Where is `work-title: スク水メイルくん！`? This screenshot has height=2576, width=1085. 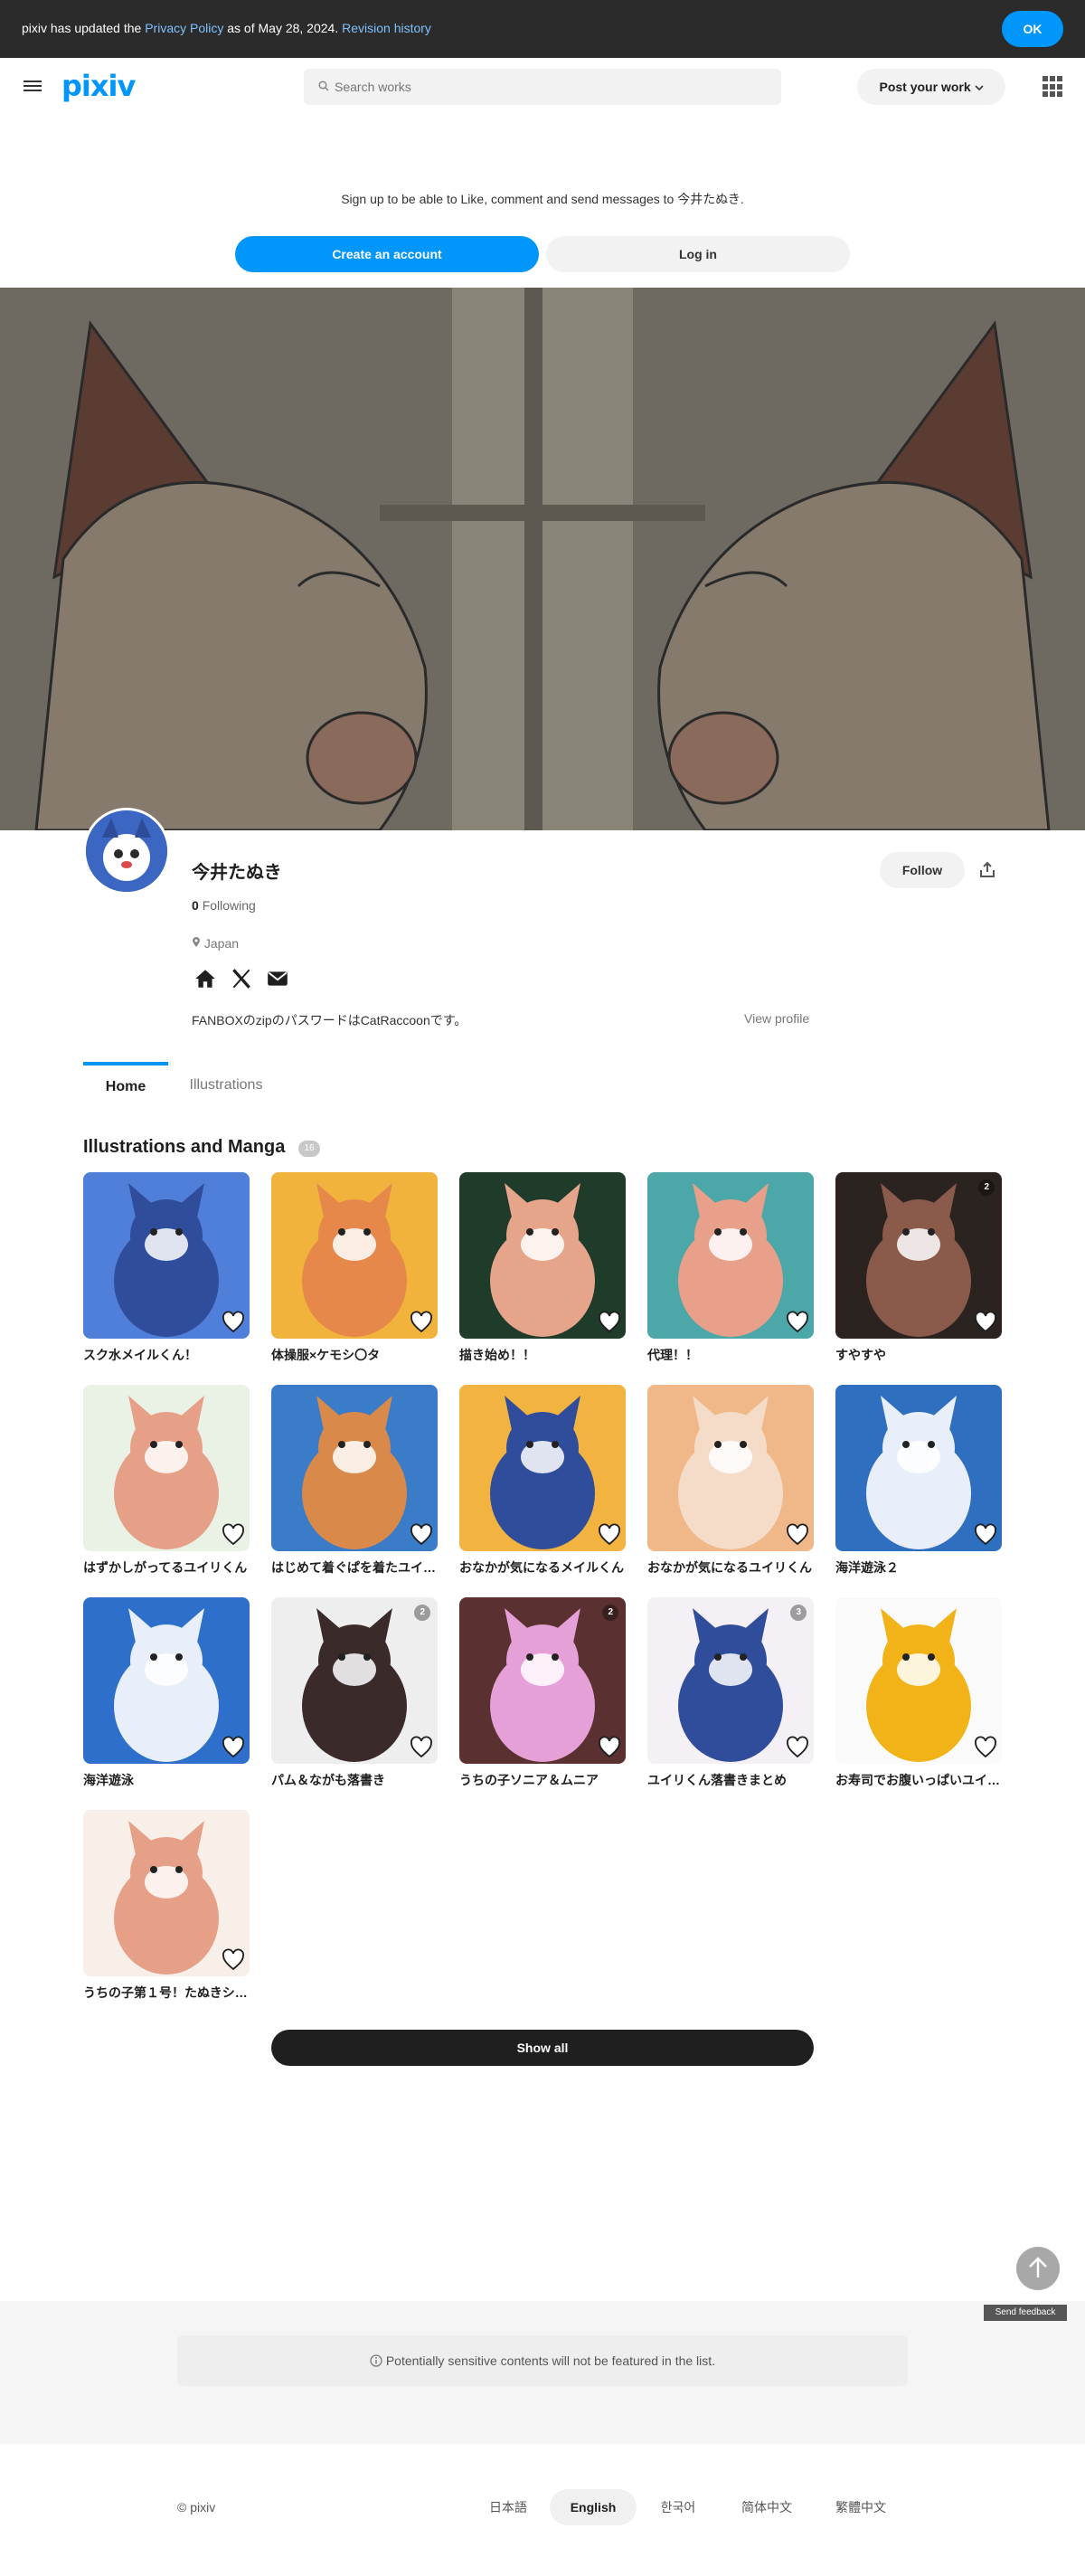
work-title: スク水メイルくん！ is located at coordinates (167, 1355).